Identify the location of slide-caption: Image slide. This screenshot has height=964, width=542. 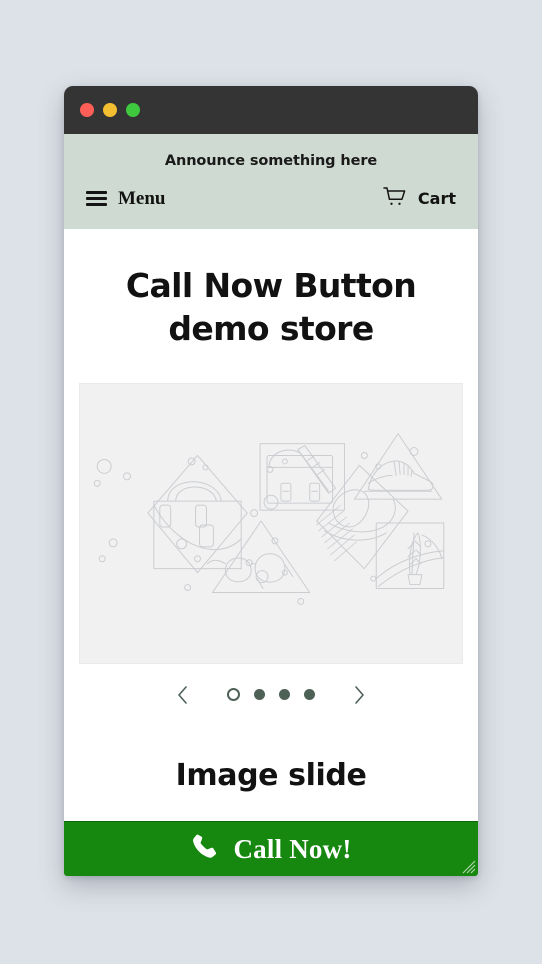
(271, 775).